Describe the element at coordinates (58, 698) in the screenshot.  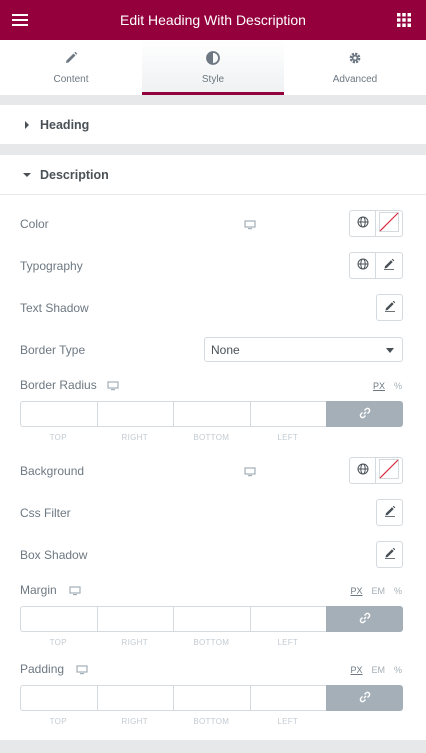
I see `padding-top-input` at that location.